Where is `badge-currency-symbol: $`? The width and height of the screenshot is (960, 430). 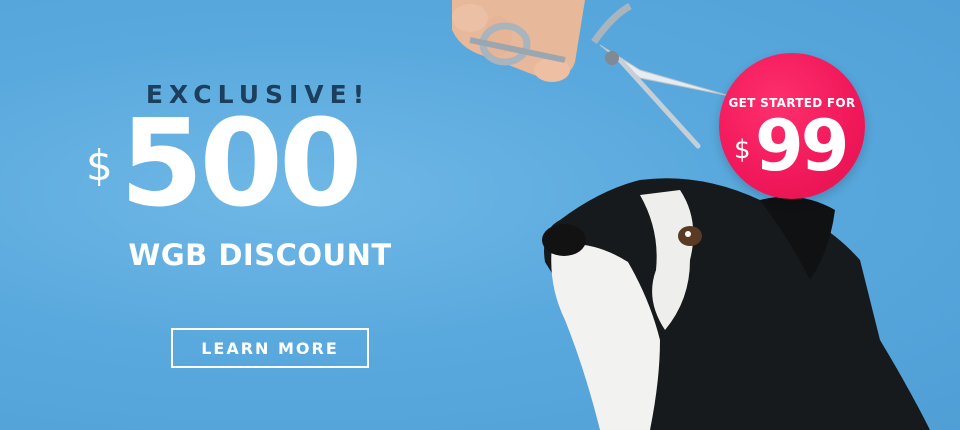
badge-currency-symbol: $ is located at coordinates (742, 150).